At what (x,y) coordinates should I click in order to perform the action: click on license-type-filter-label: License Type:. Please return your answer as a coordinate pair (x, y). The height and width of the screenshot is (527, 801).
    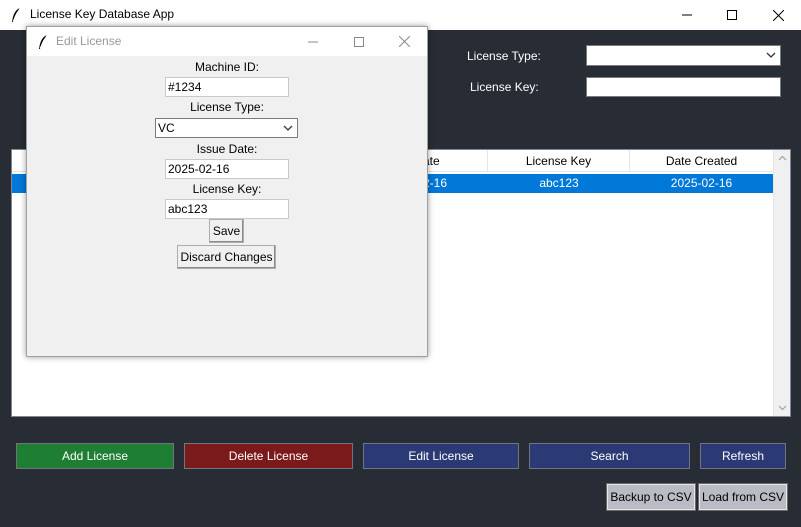
    Looking at the image, I should click on (504, 56).